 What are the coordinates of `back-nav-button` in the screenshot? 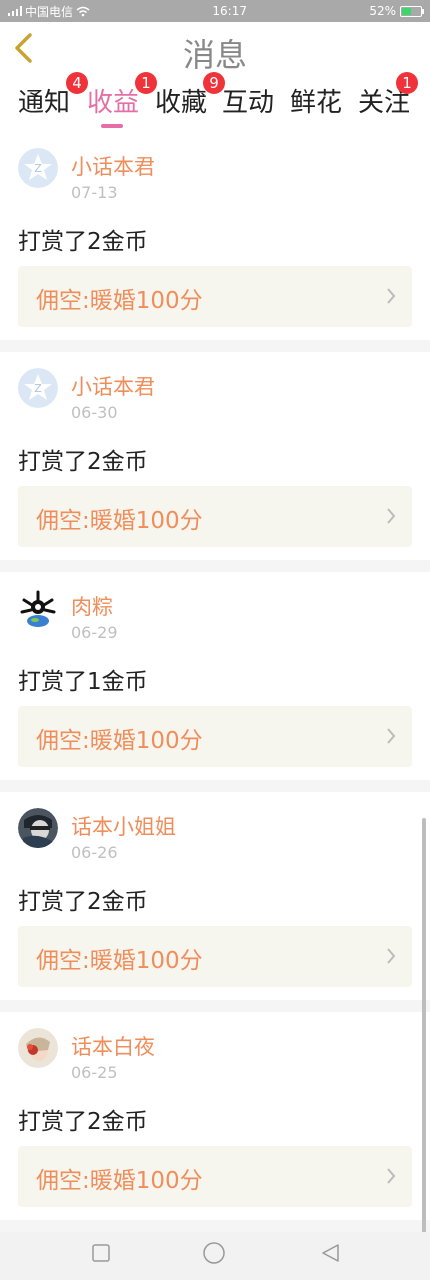 It's located at (330, 1255).